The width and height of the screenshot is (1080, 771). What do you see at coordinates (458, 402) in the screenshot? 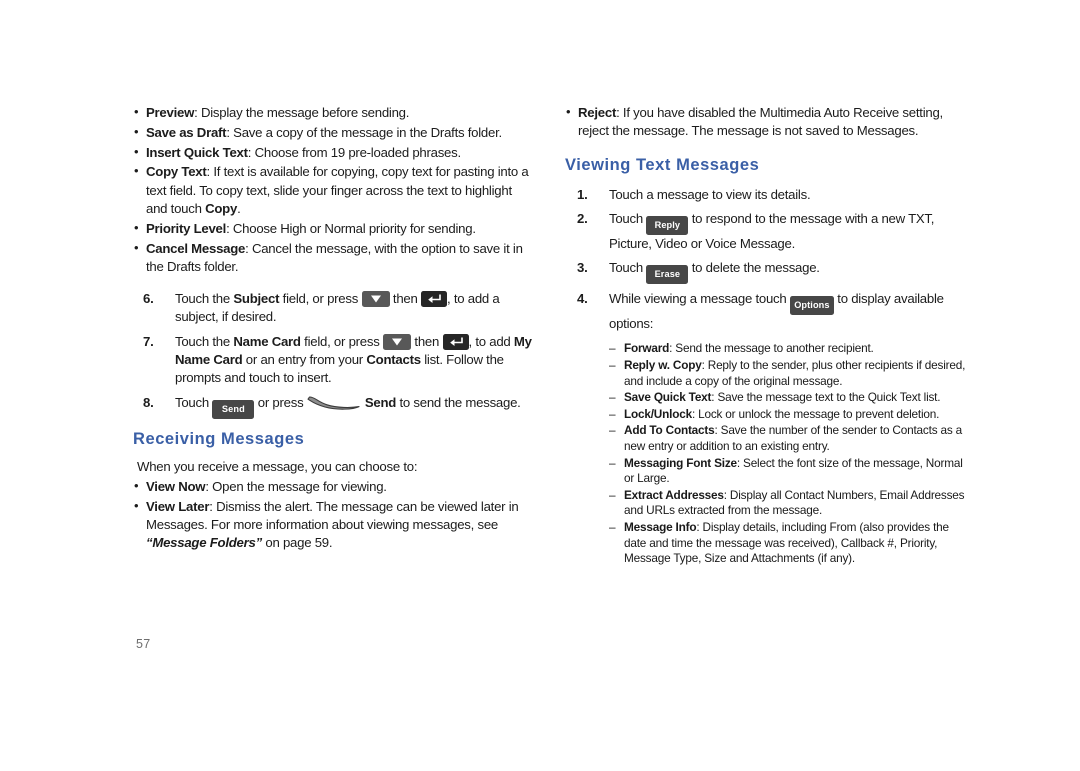
I see `step-text: to send the message.` at bounding box center [458, 402].